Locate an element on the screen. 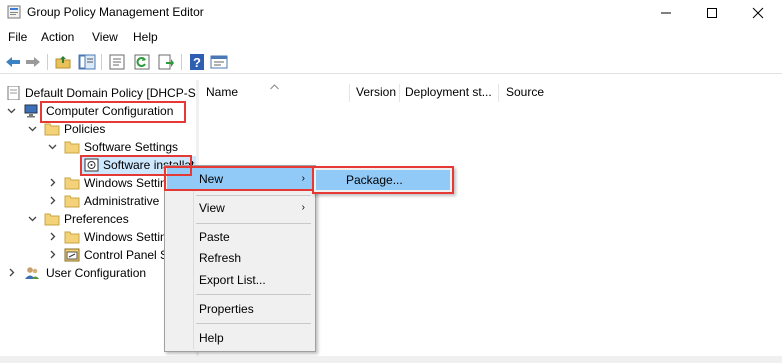 The height and width of the screenshot is (363, 782). computer-icon is located at coordinates (31, 111).